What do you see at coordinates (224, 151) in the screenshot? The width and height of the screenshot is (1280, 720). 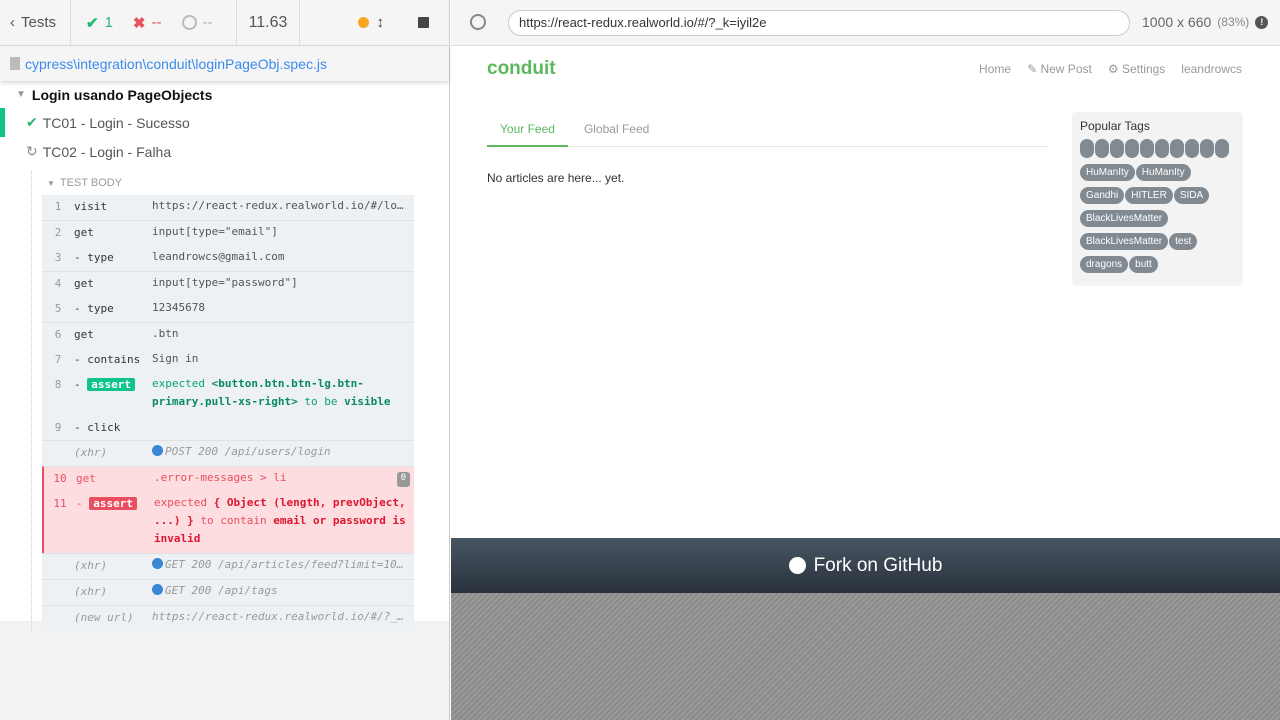 I see `test-item-running: ↻ TC02 - Login - Falha` at bounding box center [224, 151].